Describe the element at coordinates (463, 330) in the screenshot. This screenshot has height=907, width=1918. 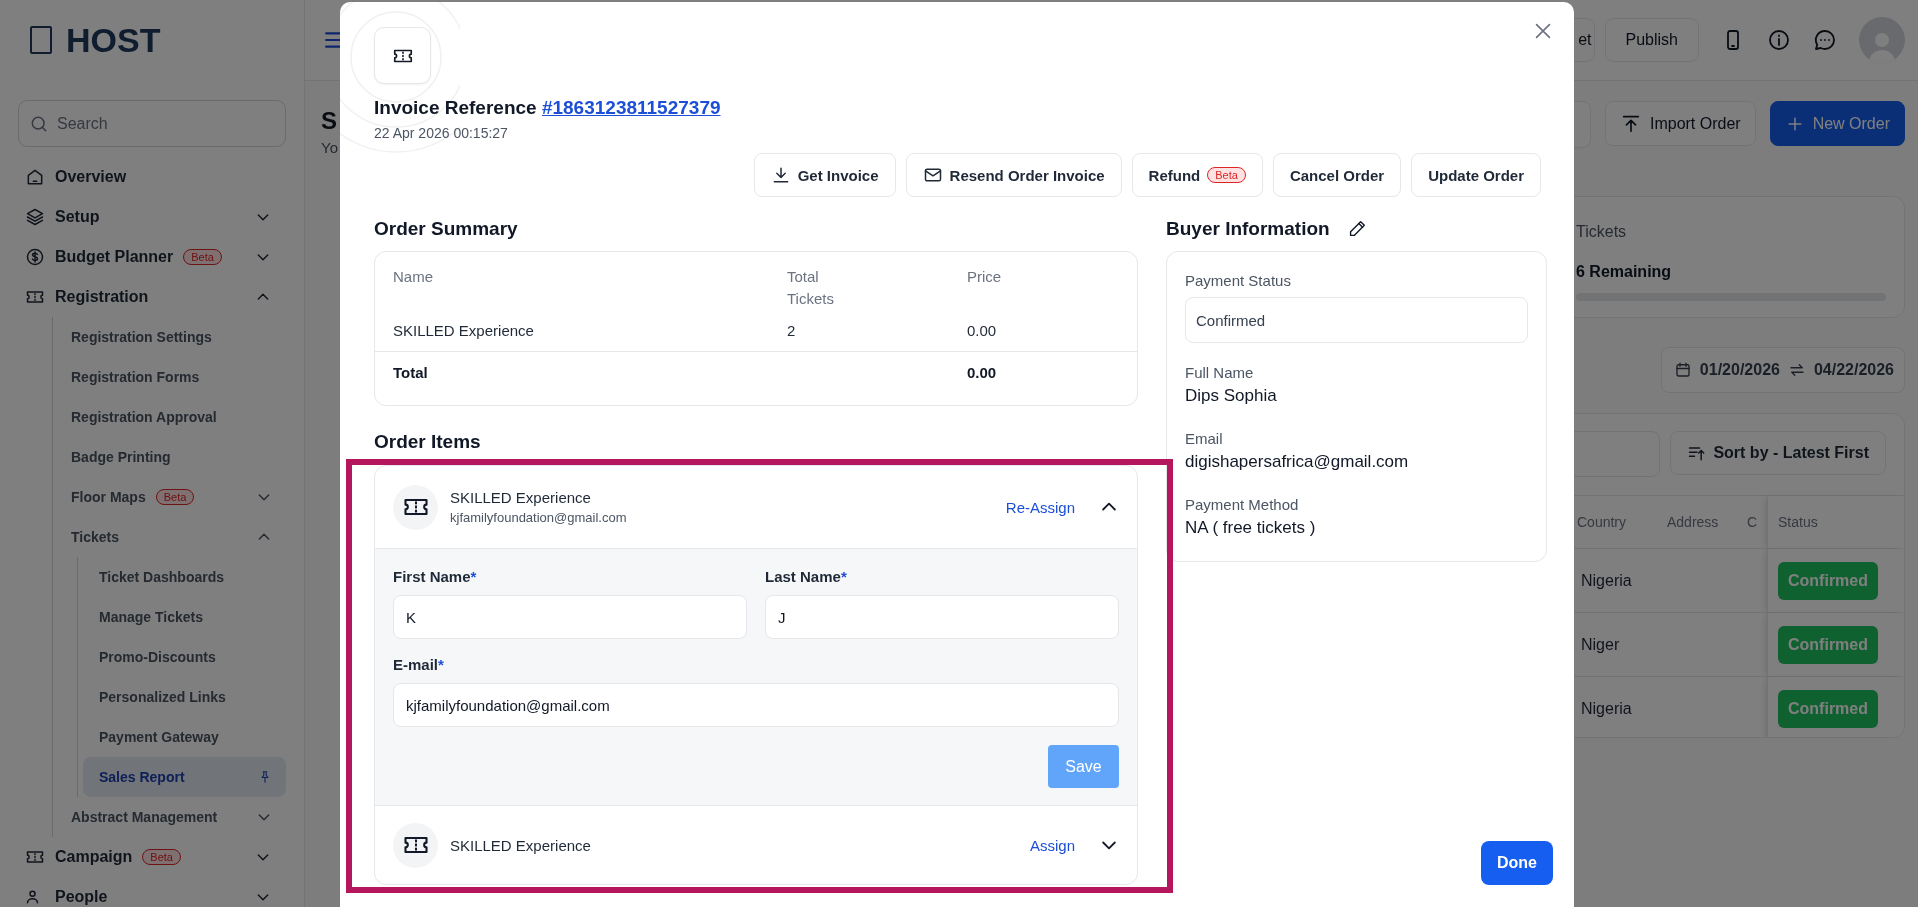
I see `table-cell: SKILLED Experience` at that location.